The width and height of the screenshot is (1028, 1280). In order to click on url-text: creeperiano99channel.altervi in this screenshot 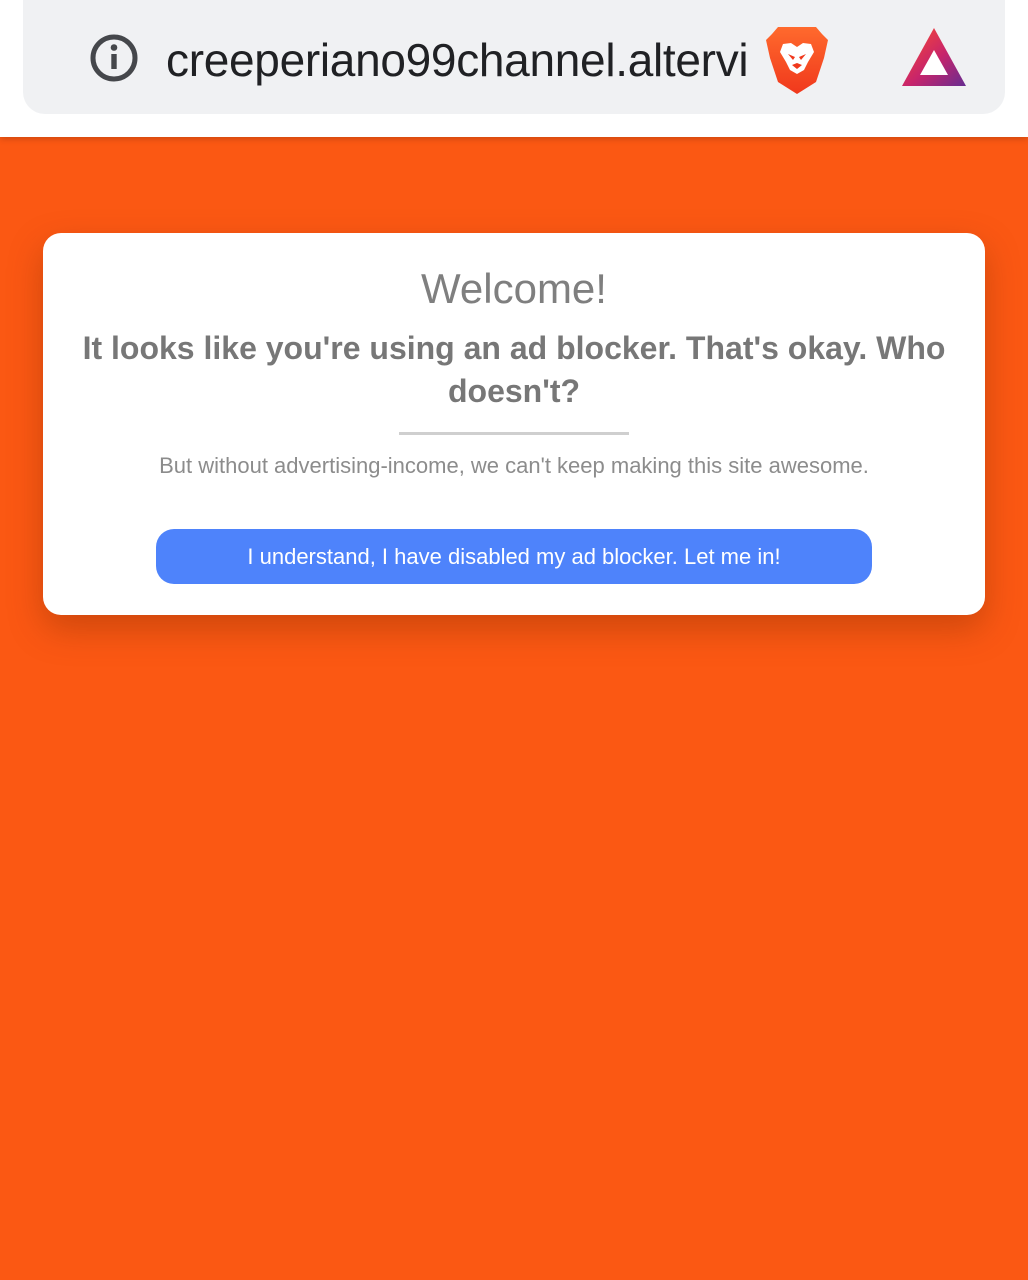, I will do `click(461, 60)`.